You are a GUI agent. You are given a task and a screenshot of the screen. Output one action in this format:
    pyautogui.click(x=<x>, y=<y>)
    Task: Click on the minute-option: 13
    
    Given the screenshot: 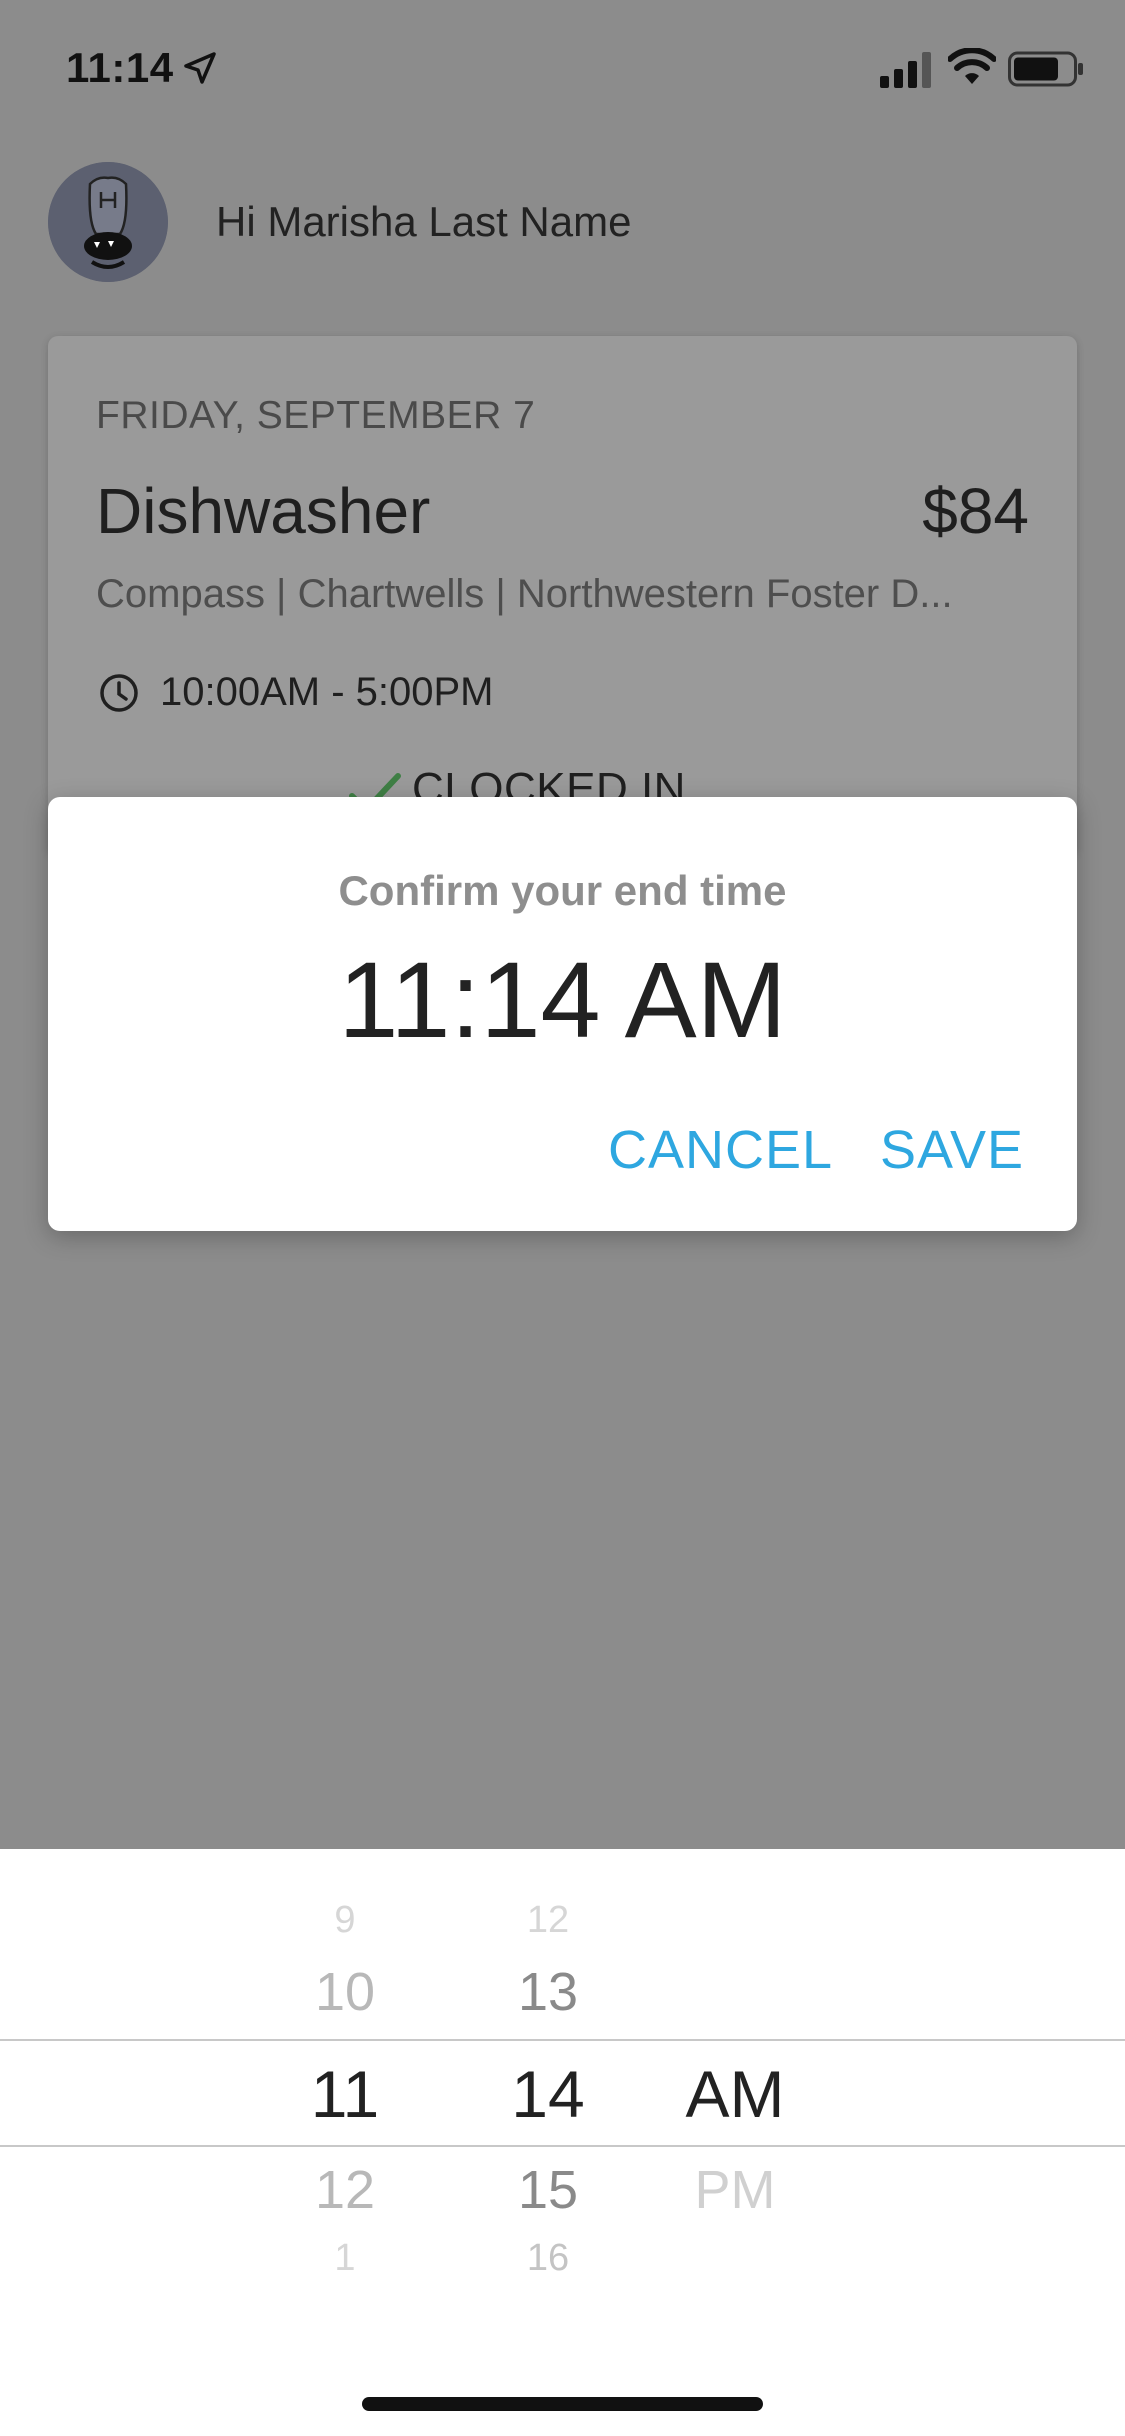 What is the action you would take?
    pyautogui.click(x=548, y=1992)
    